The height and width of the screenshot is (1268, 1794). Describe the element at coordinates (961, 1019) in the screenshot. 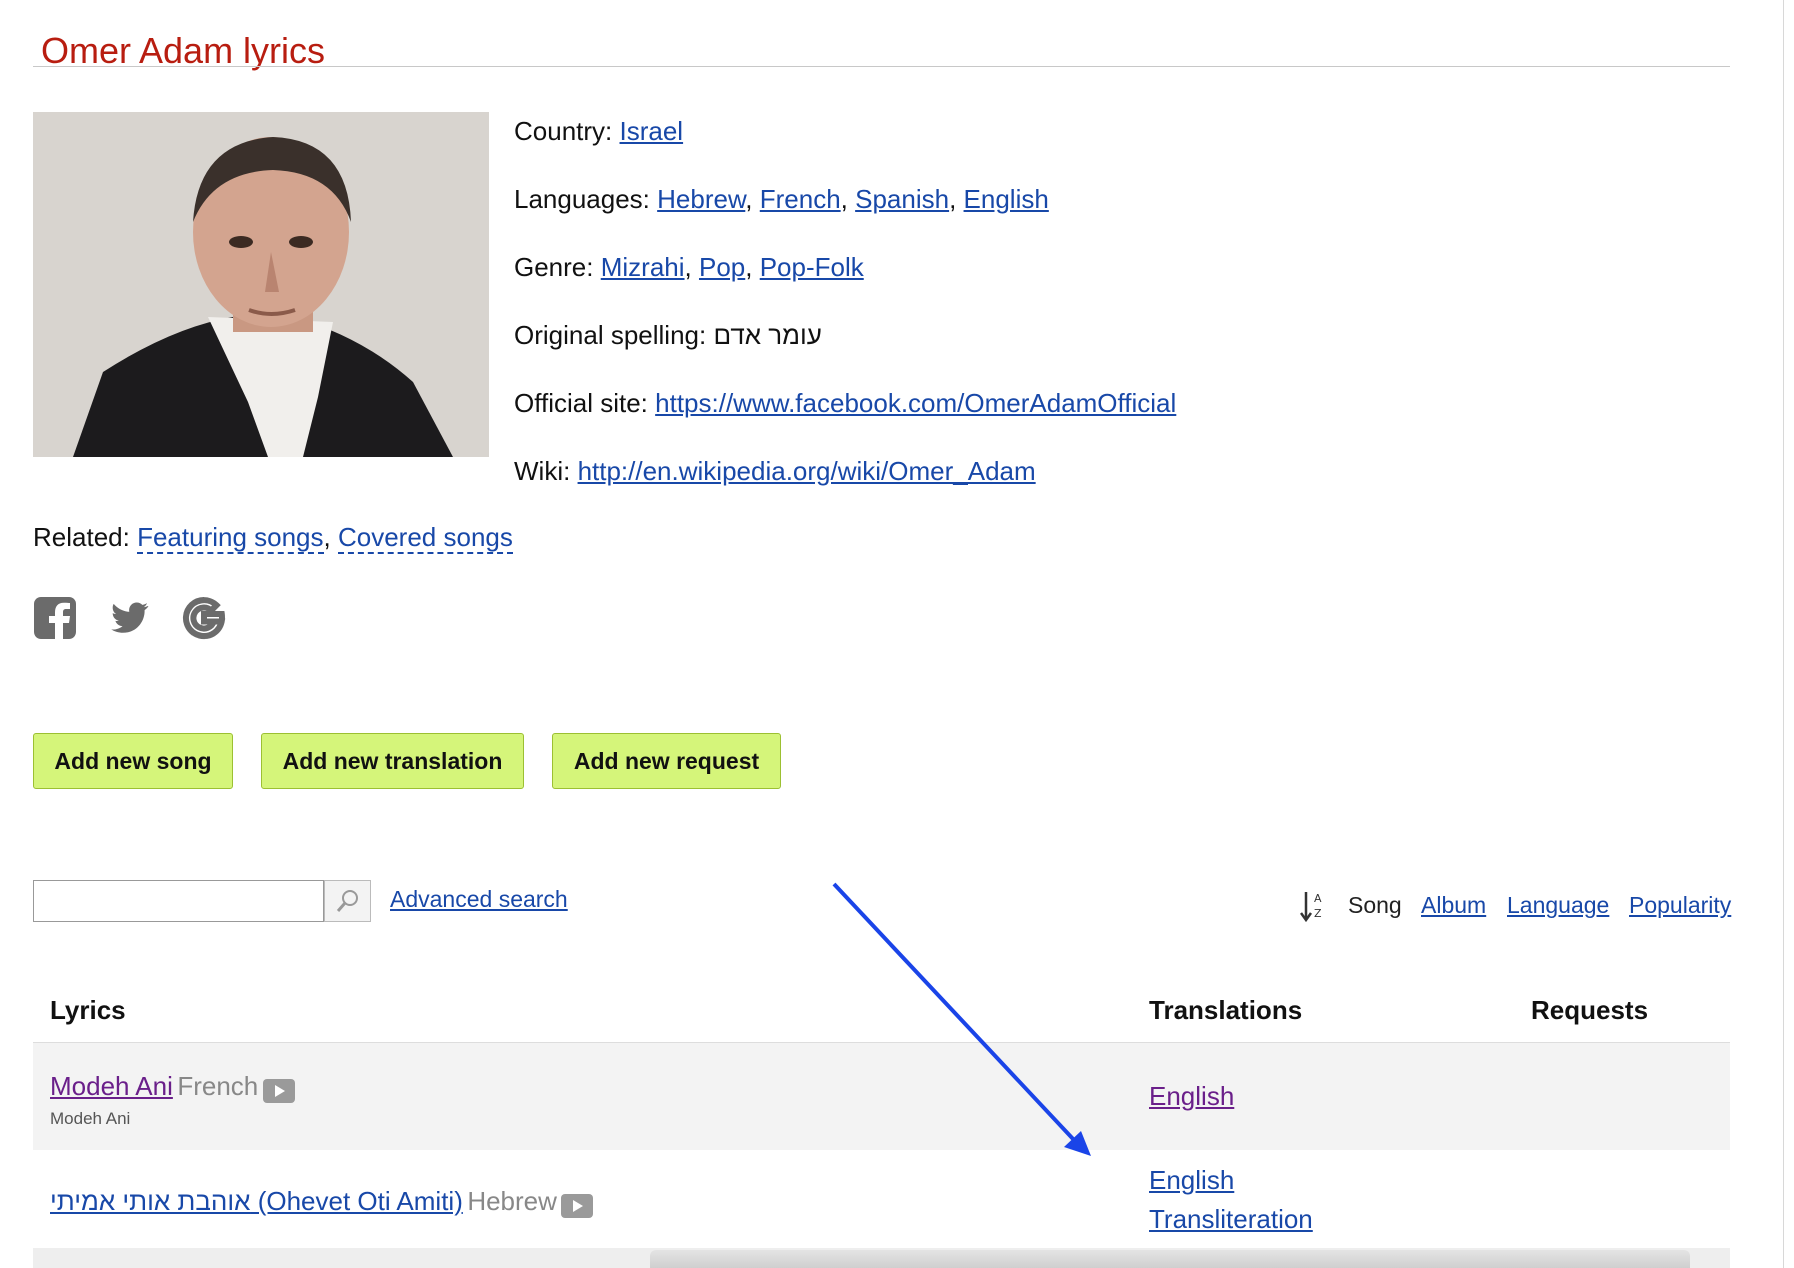

I see `annotation-arrow` at that location.